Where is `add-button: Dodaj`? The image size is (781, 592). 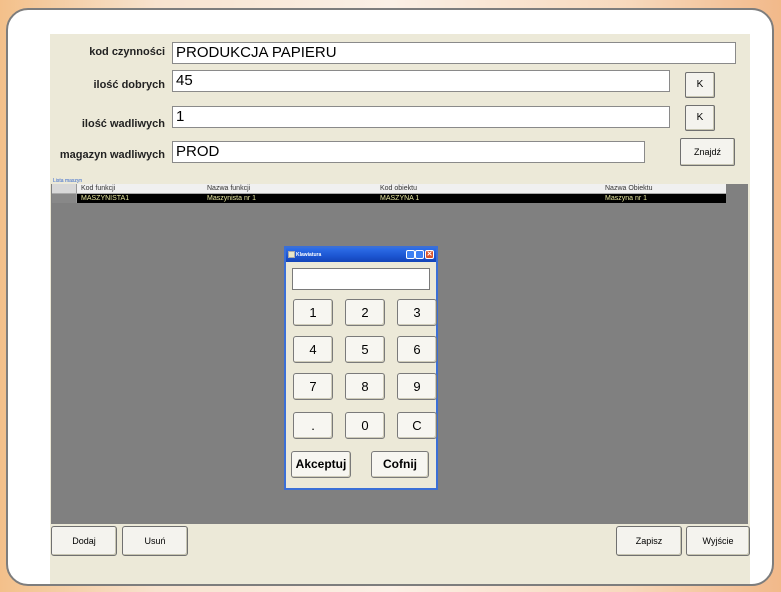
add-button: Dodaj is located at coordinates (84, 541).